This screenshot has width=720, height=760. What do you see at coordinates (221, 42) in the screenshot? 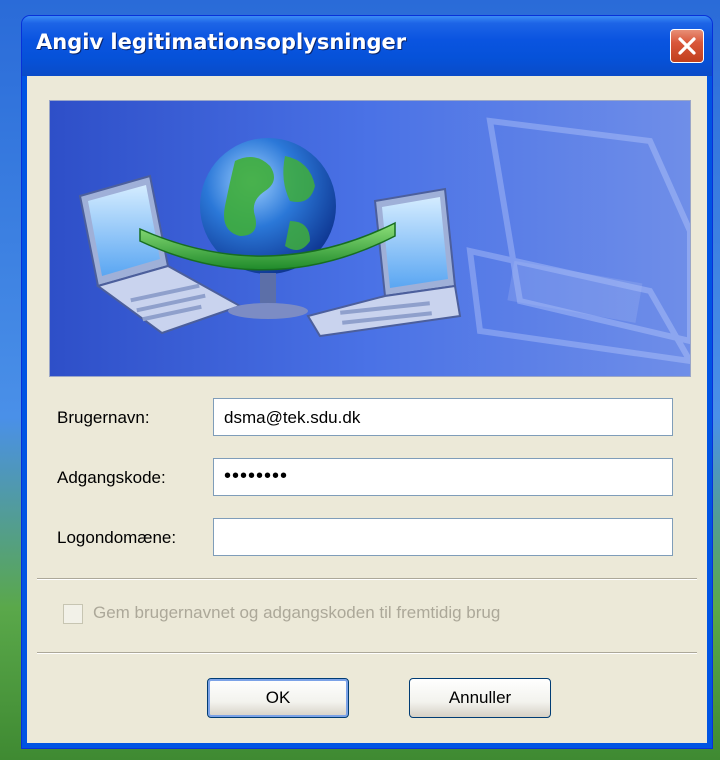
I see `dialog-title: Angiv legitimationsoplysninger` at bounding box center [221, 42].